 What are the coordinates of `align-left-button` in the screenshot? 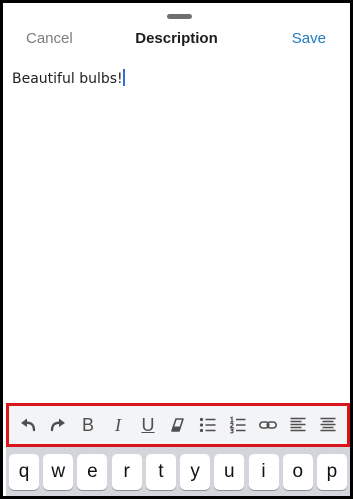 It's located at (298, 425).